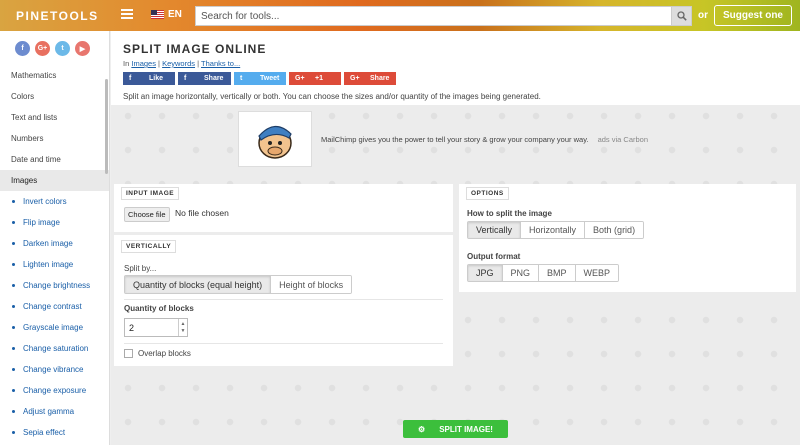 This screenshot has height=445, width=800. Describe the element at coordinates (54, 369) in the screenshot. I see `sidebar-item-change-vibrance: Change vibrance` at that location.